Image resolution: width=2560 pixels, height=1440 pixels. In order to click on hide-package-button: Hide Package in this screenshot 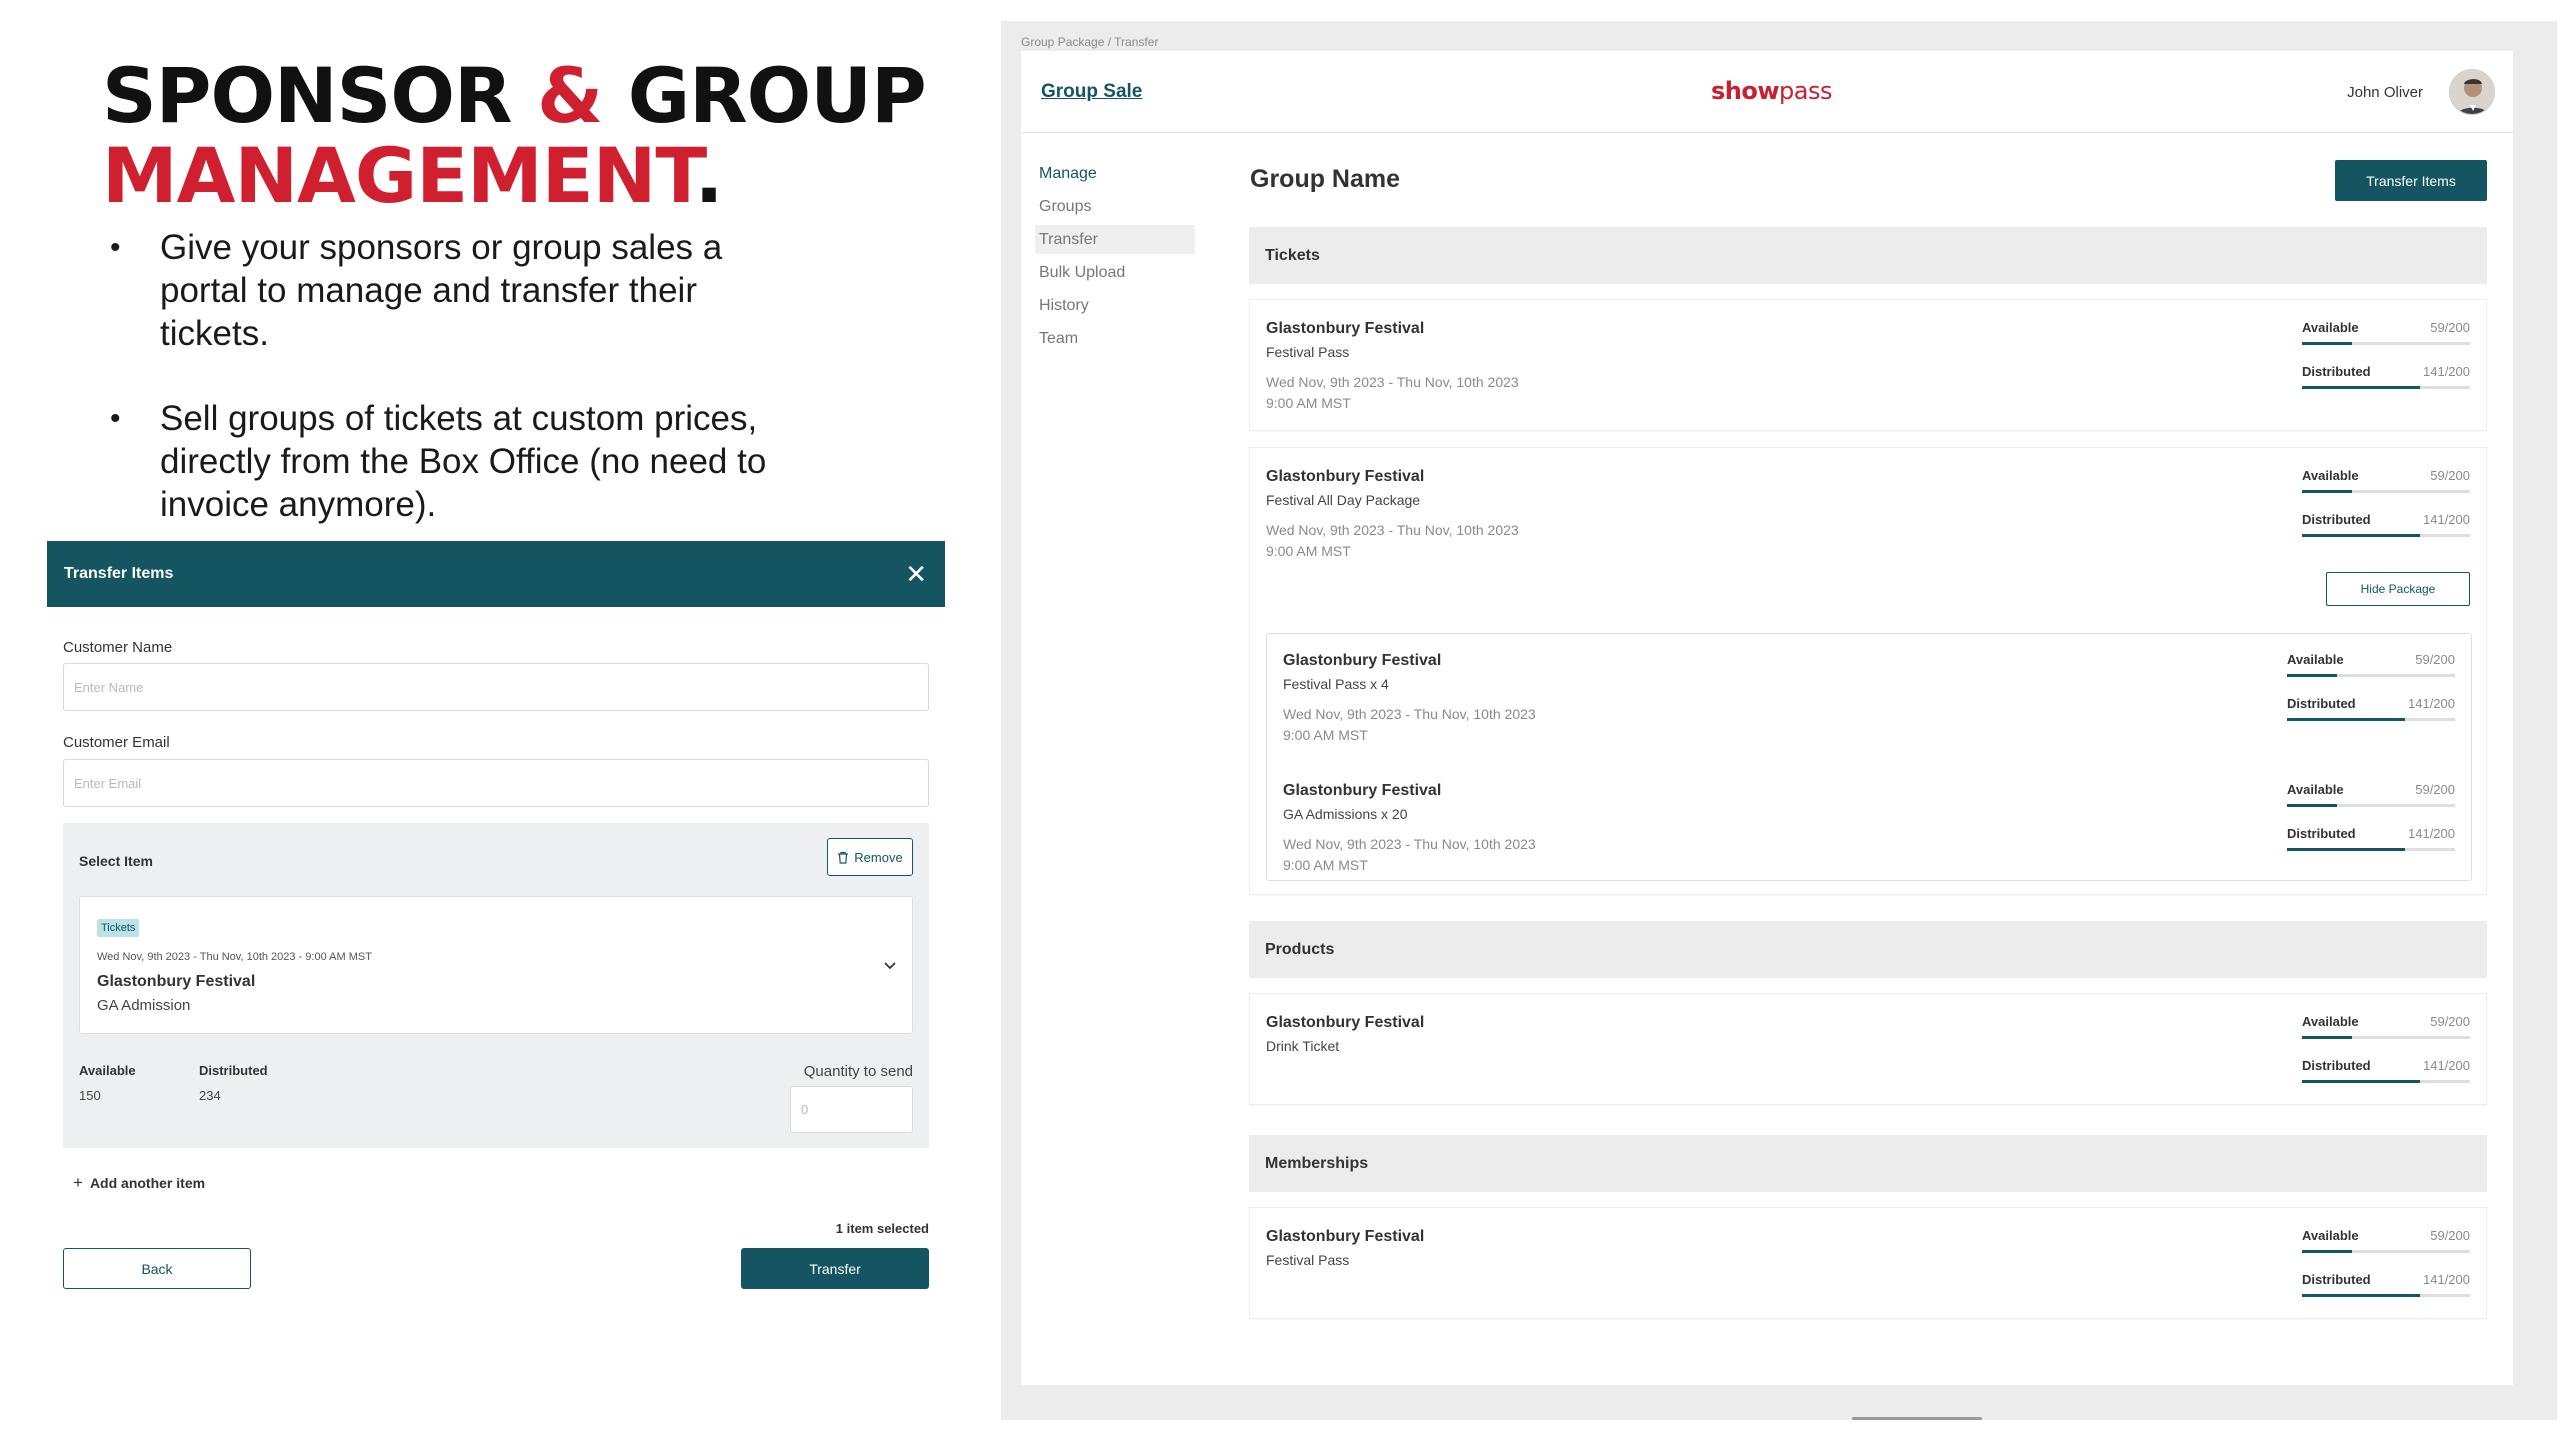, I will do `click(2398, 589)`.